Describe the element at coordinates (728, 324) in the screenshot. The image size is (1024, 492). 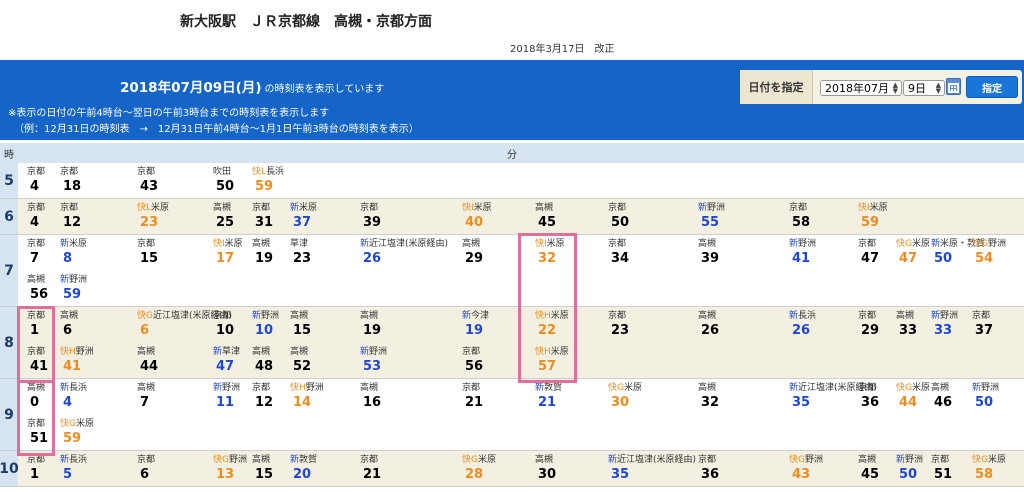
I see `train-entry: 高槻 26` at that location.